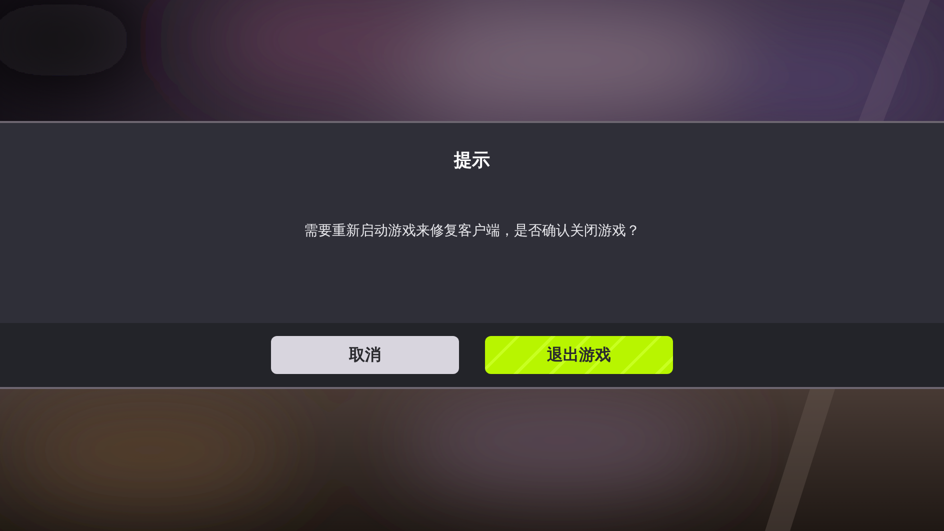 The width and height of the screenshot is (944, 531). Describe the element at coordinates (579, 355) in the screenshot. I see `exit-button: 退出游戏` at that location.